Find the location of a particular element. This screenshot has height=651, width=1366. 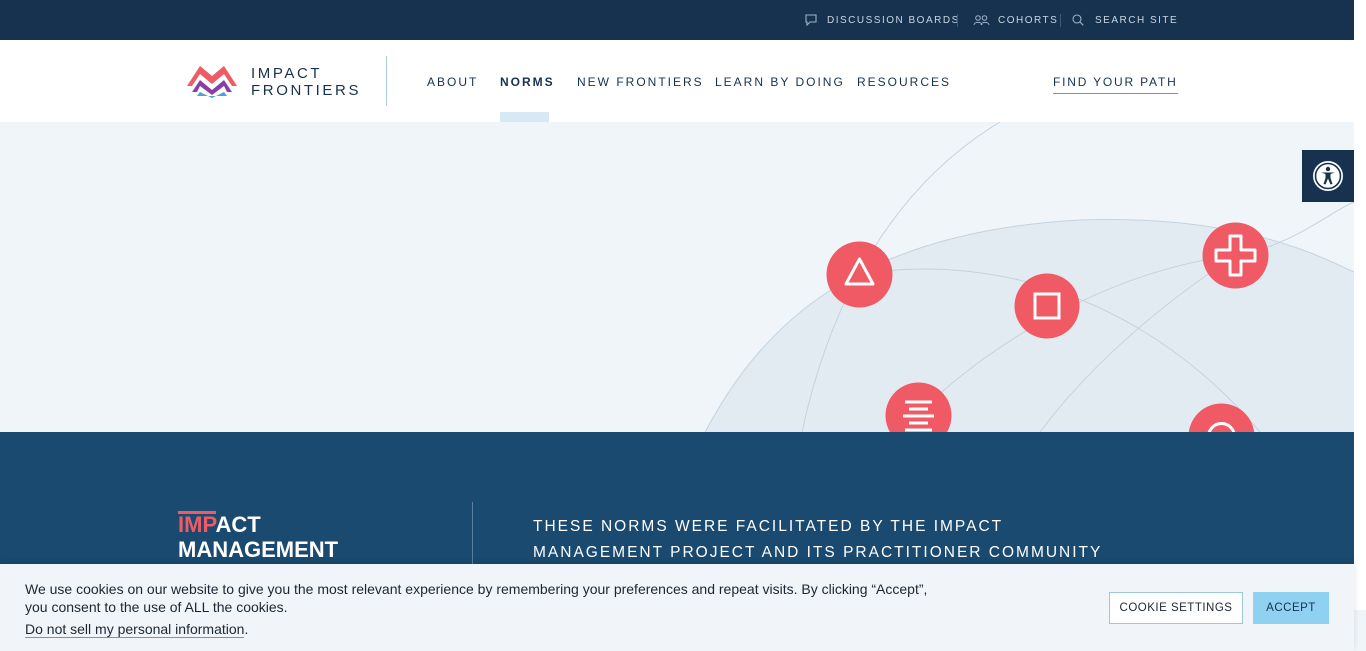

logo-mountain-icon is located at coordinates (212, 82).